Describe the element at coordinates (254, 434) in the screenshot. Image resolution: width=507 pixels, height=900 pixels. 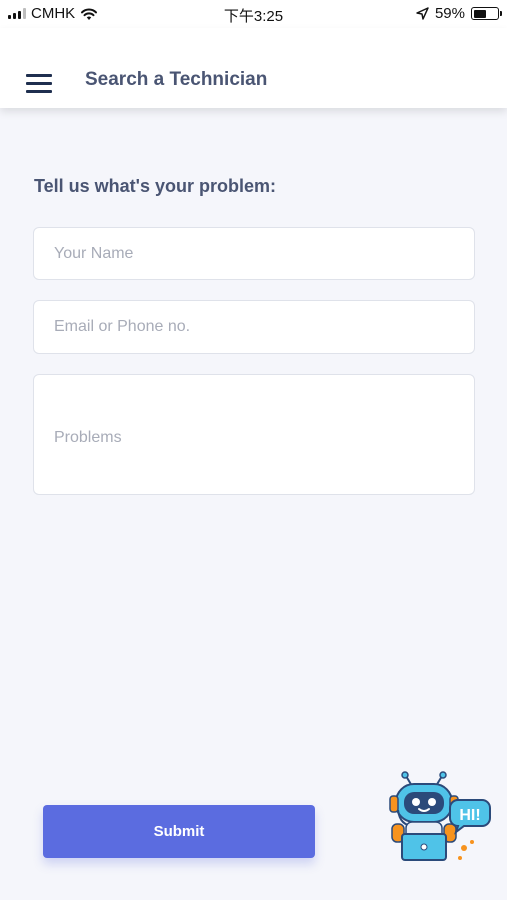
I see `problems-textarea` at that location.